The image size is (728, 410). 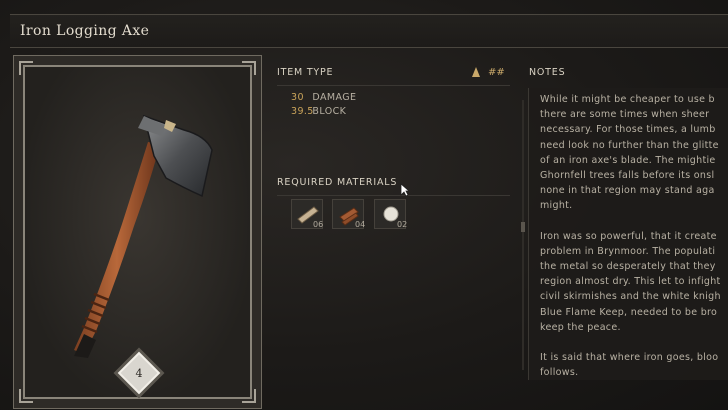 I want to click on material-quantity: 06, so click(x=318, y=224).